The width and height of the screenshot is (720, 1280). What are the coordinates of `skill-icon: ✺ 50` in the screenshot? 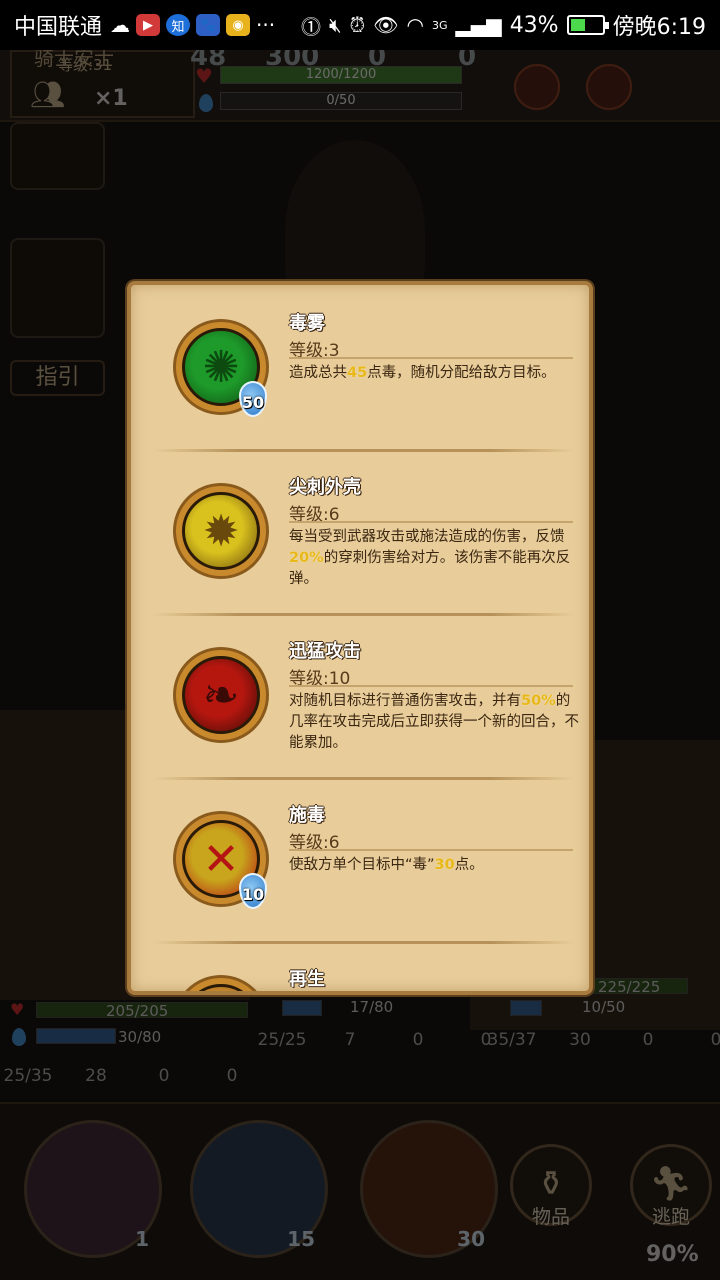 It's located at (221, 368).